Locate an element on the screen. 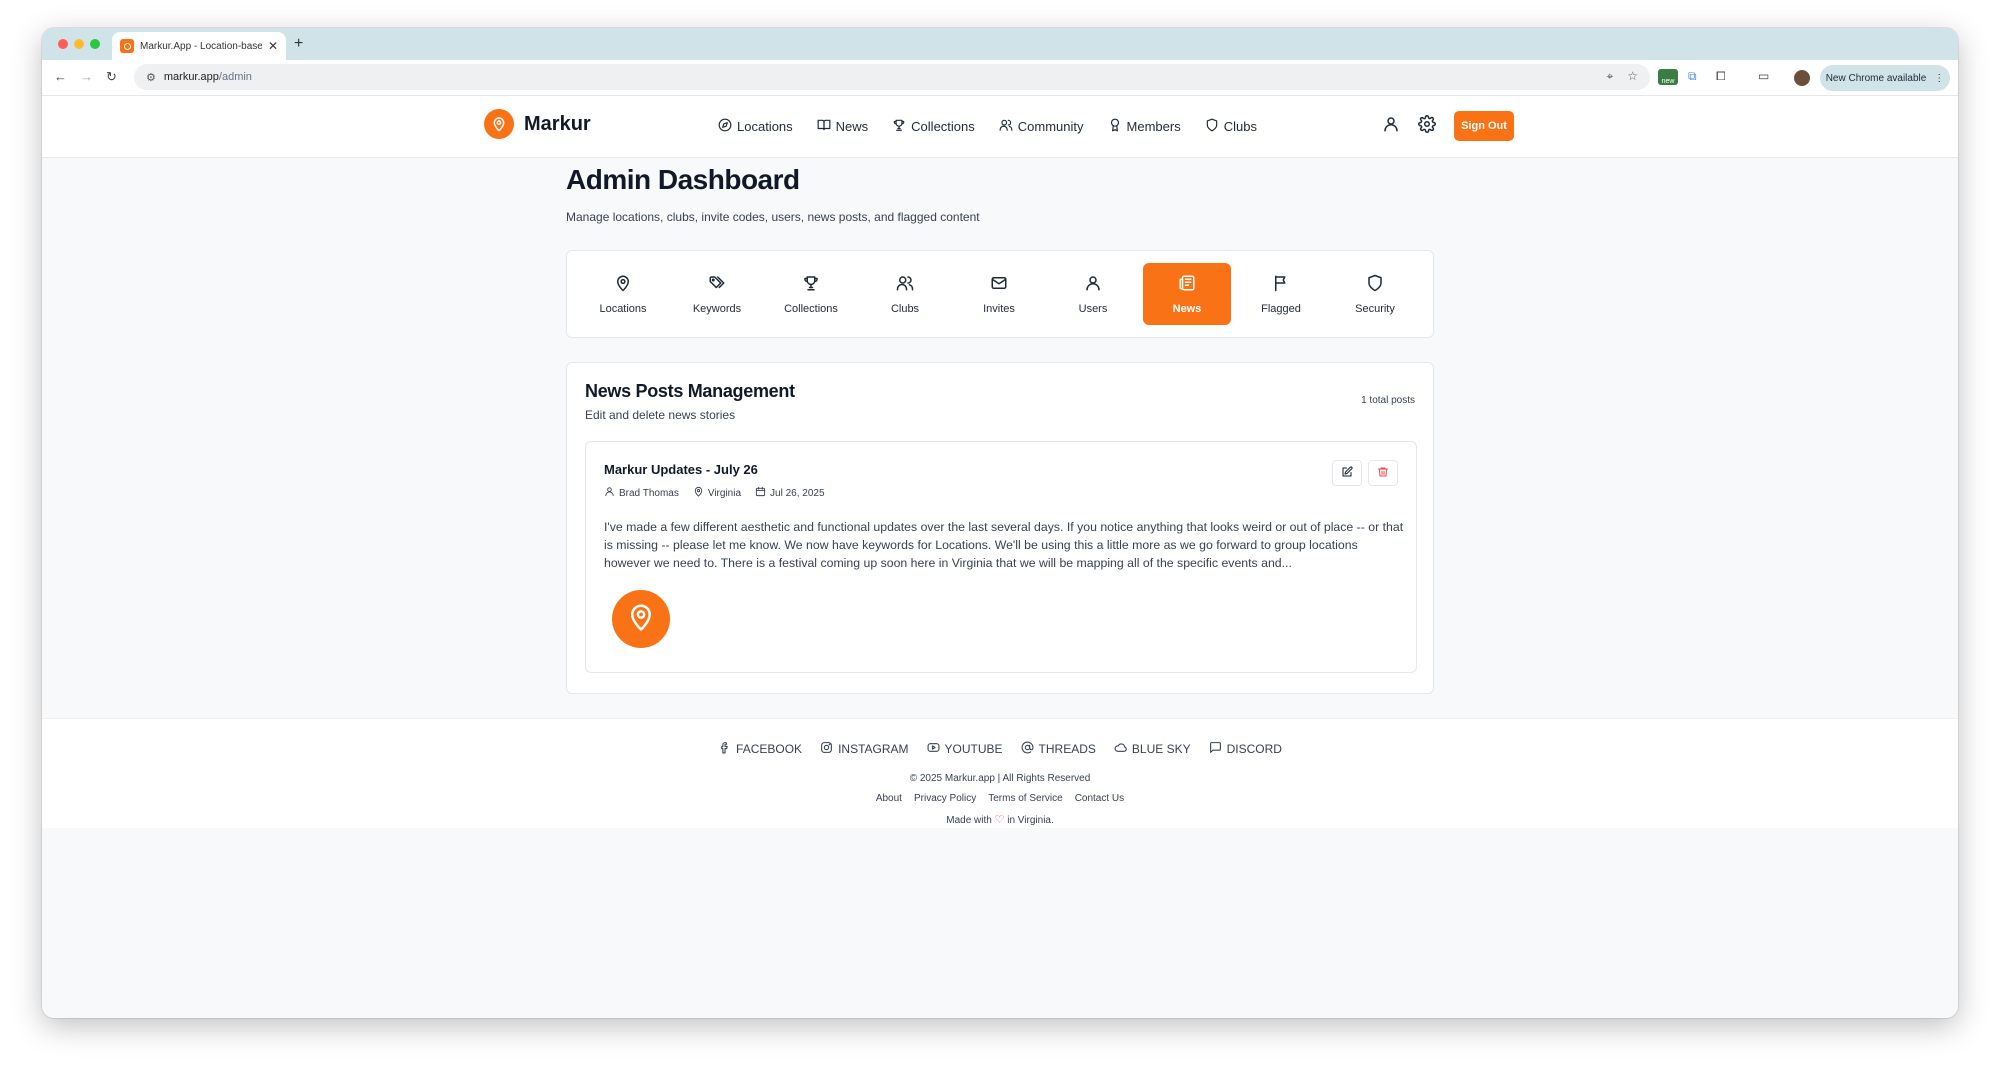  sign-out-button: Sign Out is located at coordinates (1484, 126).